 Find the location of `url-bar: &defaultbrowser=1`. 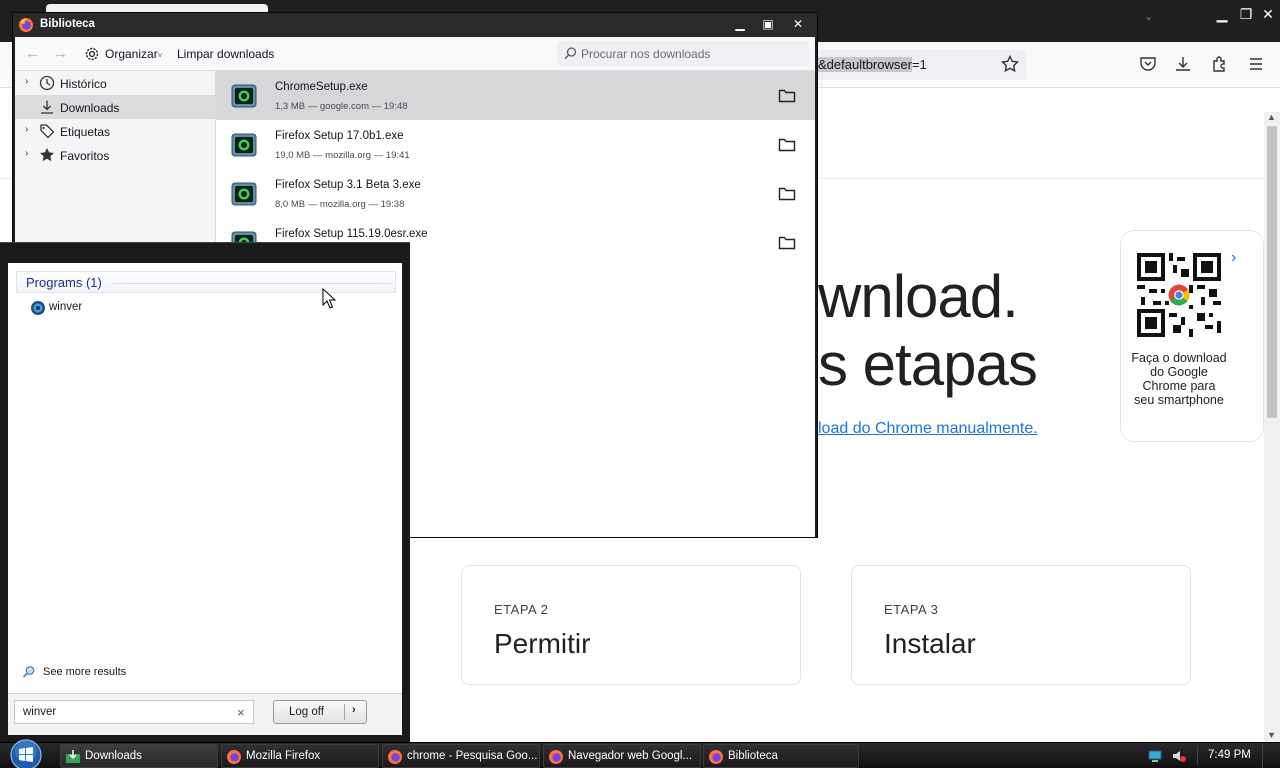

url-bar: &defaultbrowser=1 is located at coordinates (918, 65).